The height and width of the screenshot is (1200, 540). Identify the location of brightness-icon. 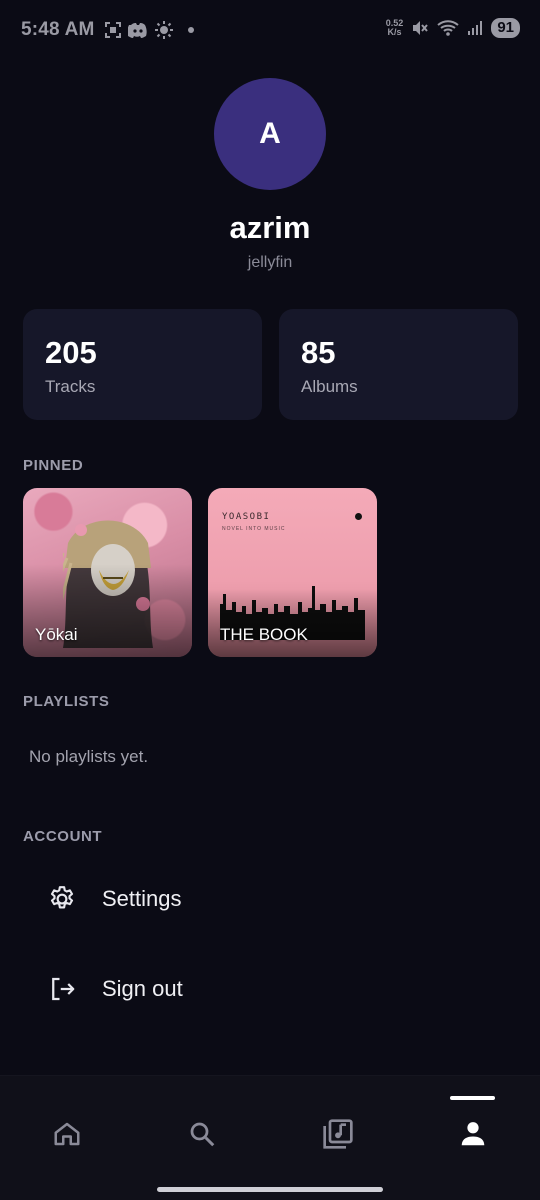
(164, 30).